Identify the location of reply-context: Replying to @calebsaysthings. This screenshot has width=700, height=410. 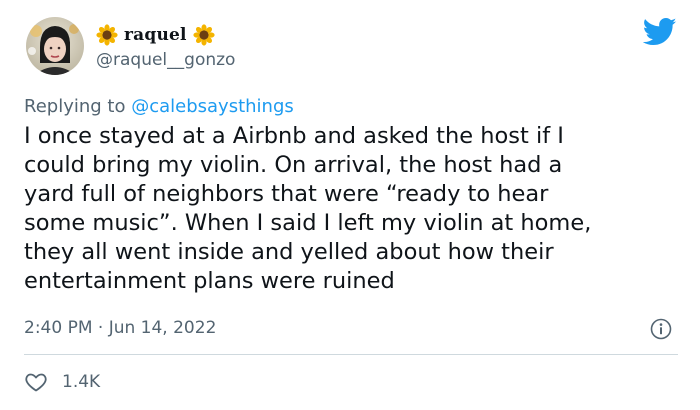
(159, 106).